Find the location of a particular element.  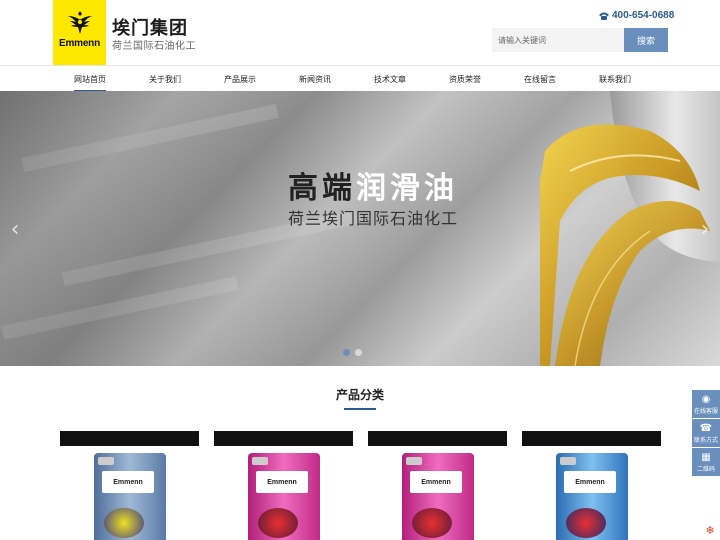

side-qrcode: ▦ 二维码 is located at coordinates (706, 462).